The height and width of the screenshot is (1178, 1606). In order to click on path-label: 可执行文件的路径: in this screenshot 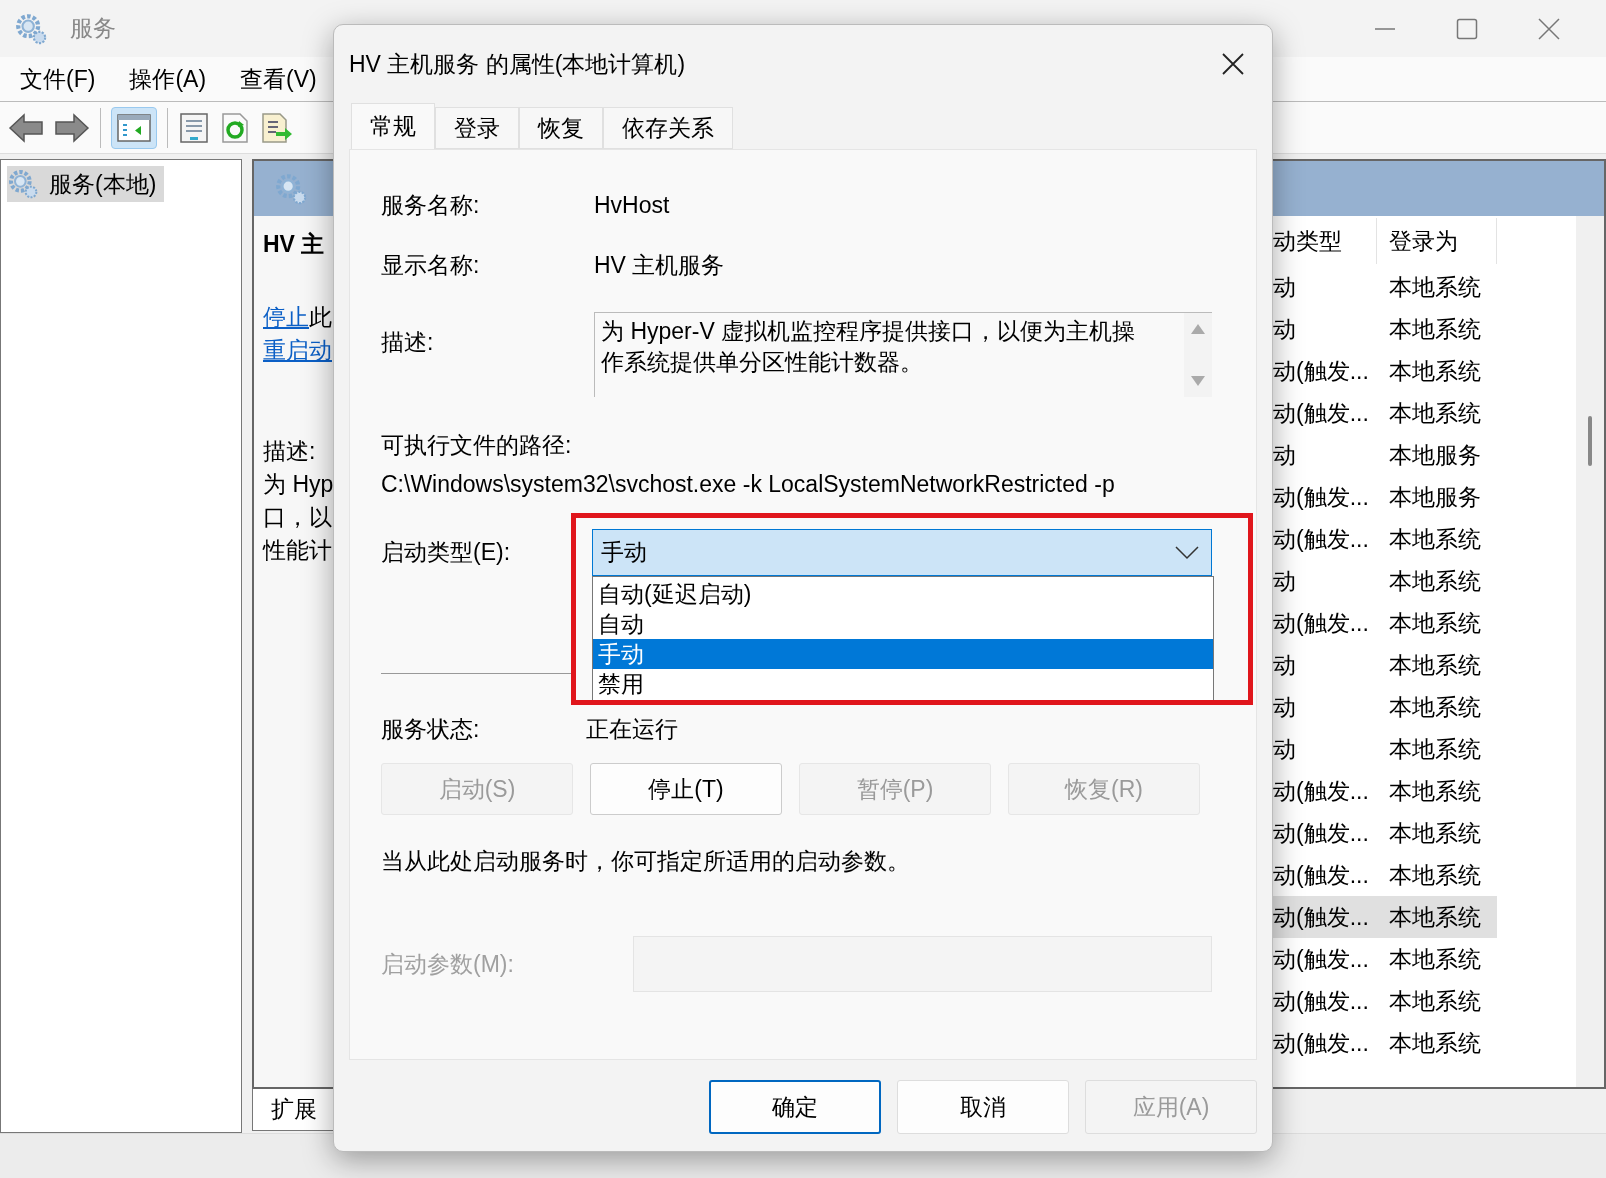, I will do `click(476, 445)`.